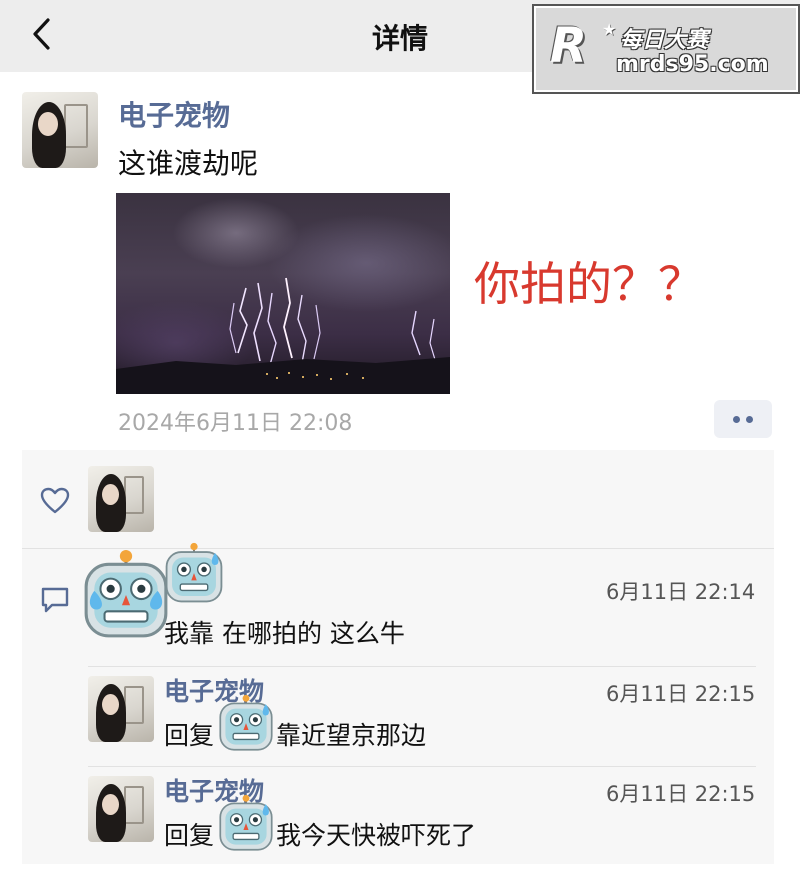 The width and height of the screenshot is (800, 884). What do you see at coordinates (55, 500) in the screenshot?
I see `heart-outline-icon` at bounding box center [55, 500].